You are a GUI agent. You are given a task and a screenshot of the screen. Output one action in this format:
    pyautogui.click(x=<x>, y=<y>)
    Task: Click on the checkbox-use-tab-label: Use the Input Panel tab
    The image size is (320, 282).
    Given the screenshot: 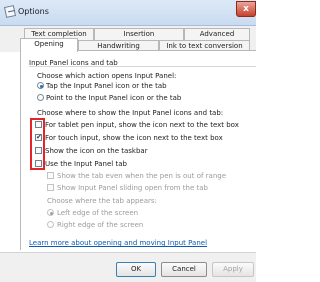 What is the action you would take?
    pyautogui.click(x=86, y=164)
    